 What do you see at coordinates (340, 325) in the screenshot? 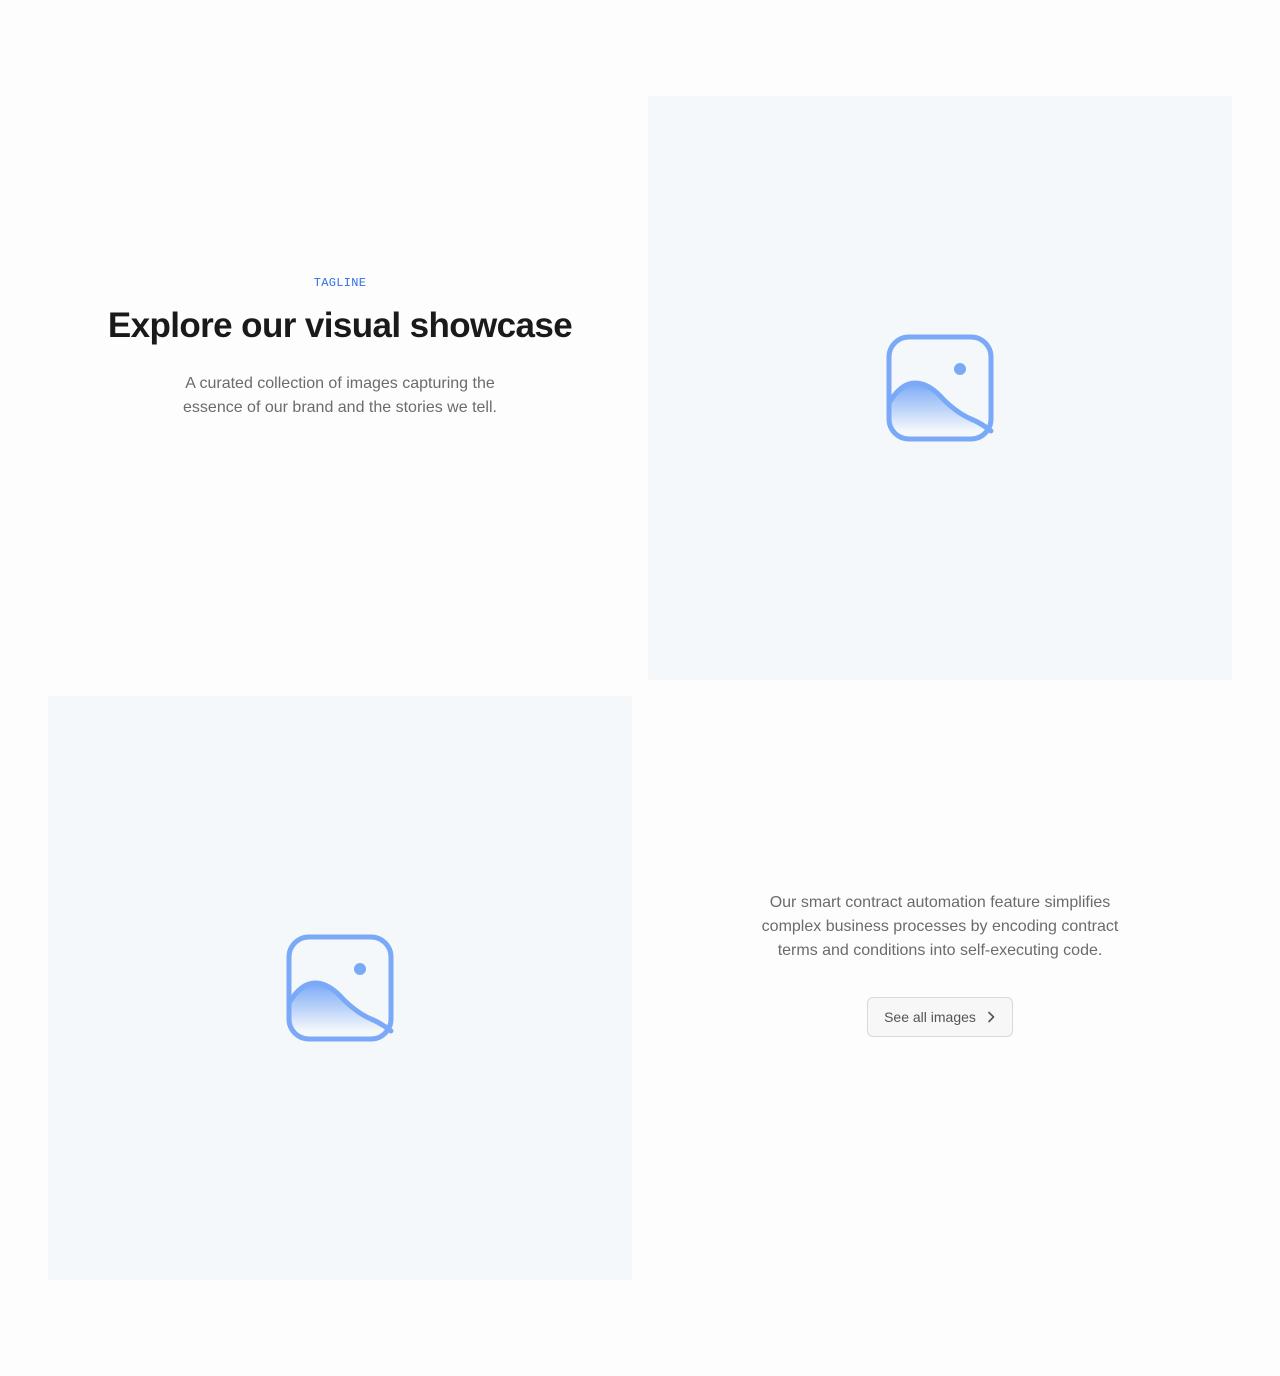
I see `page-title: Explore our visual showcase` at bounding box center [340, 325].